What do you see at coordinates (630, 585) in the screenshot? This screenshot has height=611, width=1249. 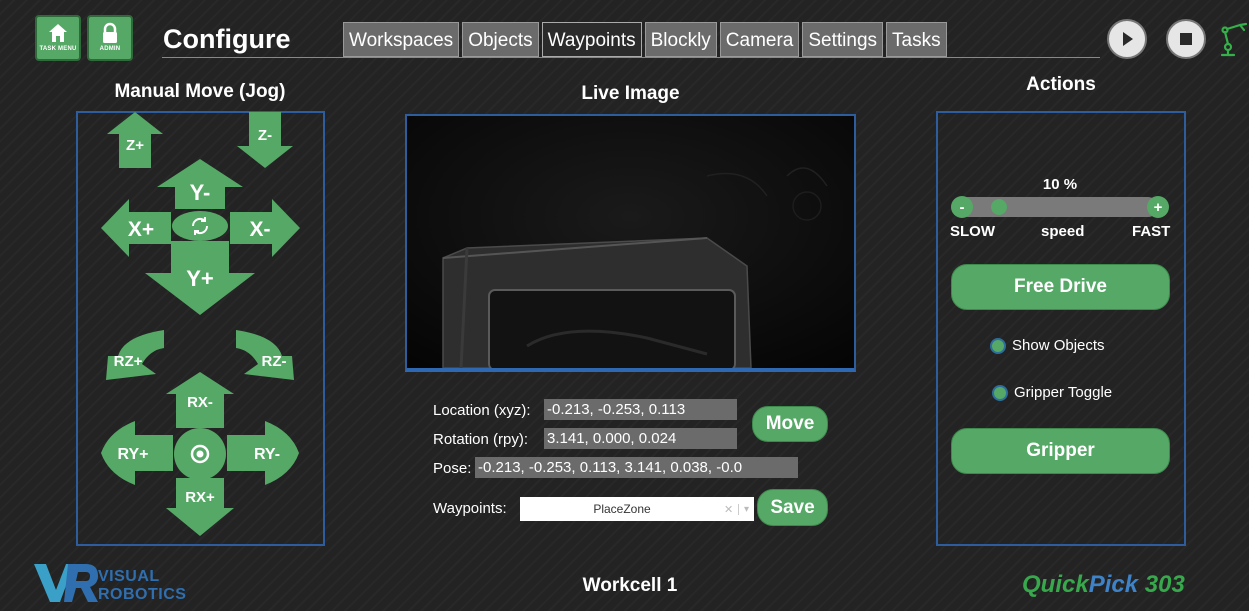 I see `workcell-label: Workcell 1` at bounding box center [630, 585].